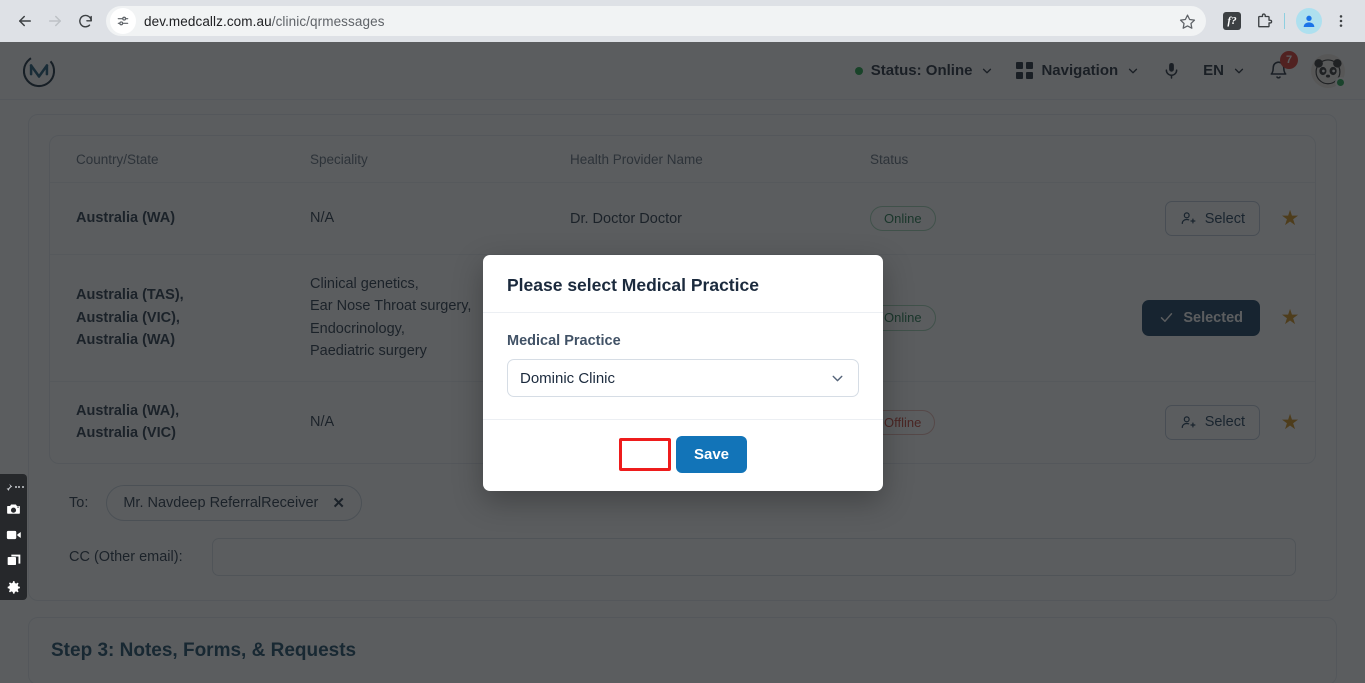  I want to click on profile-avatar-icon, so click(1309, 21).